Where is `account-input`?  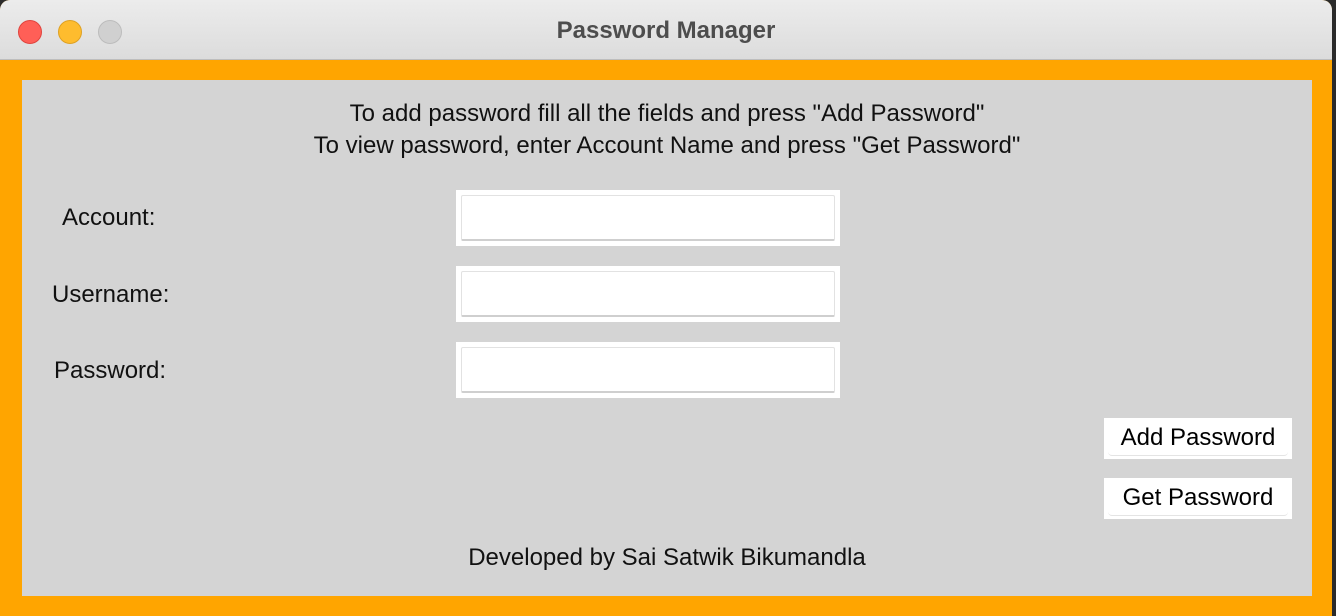 account-input is located at coordinates (648, 218).